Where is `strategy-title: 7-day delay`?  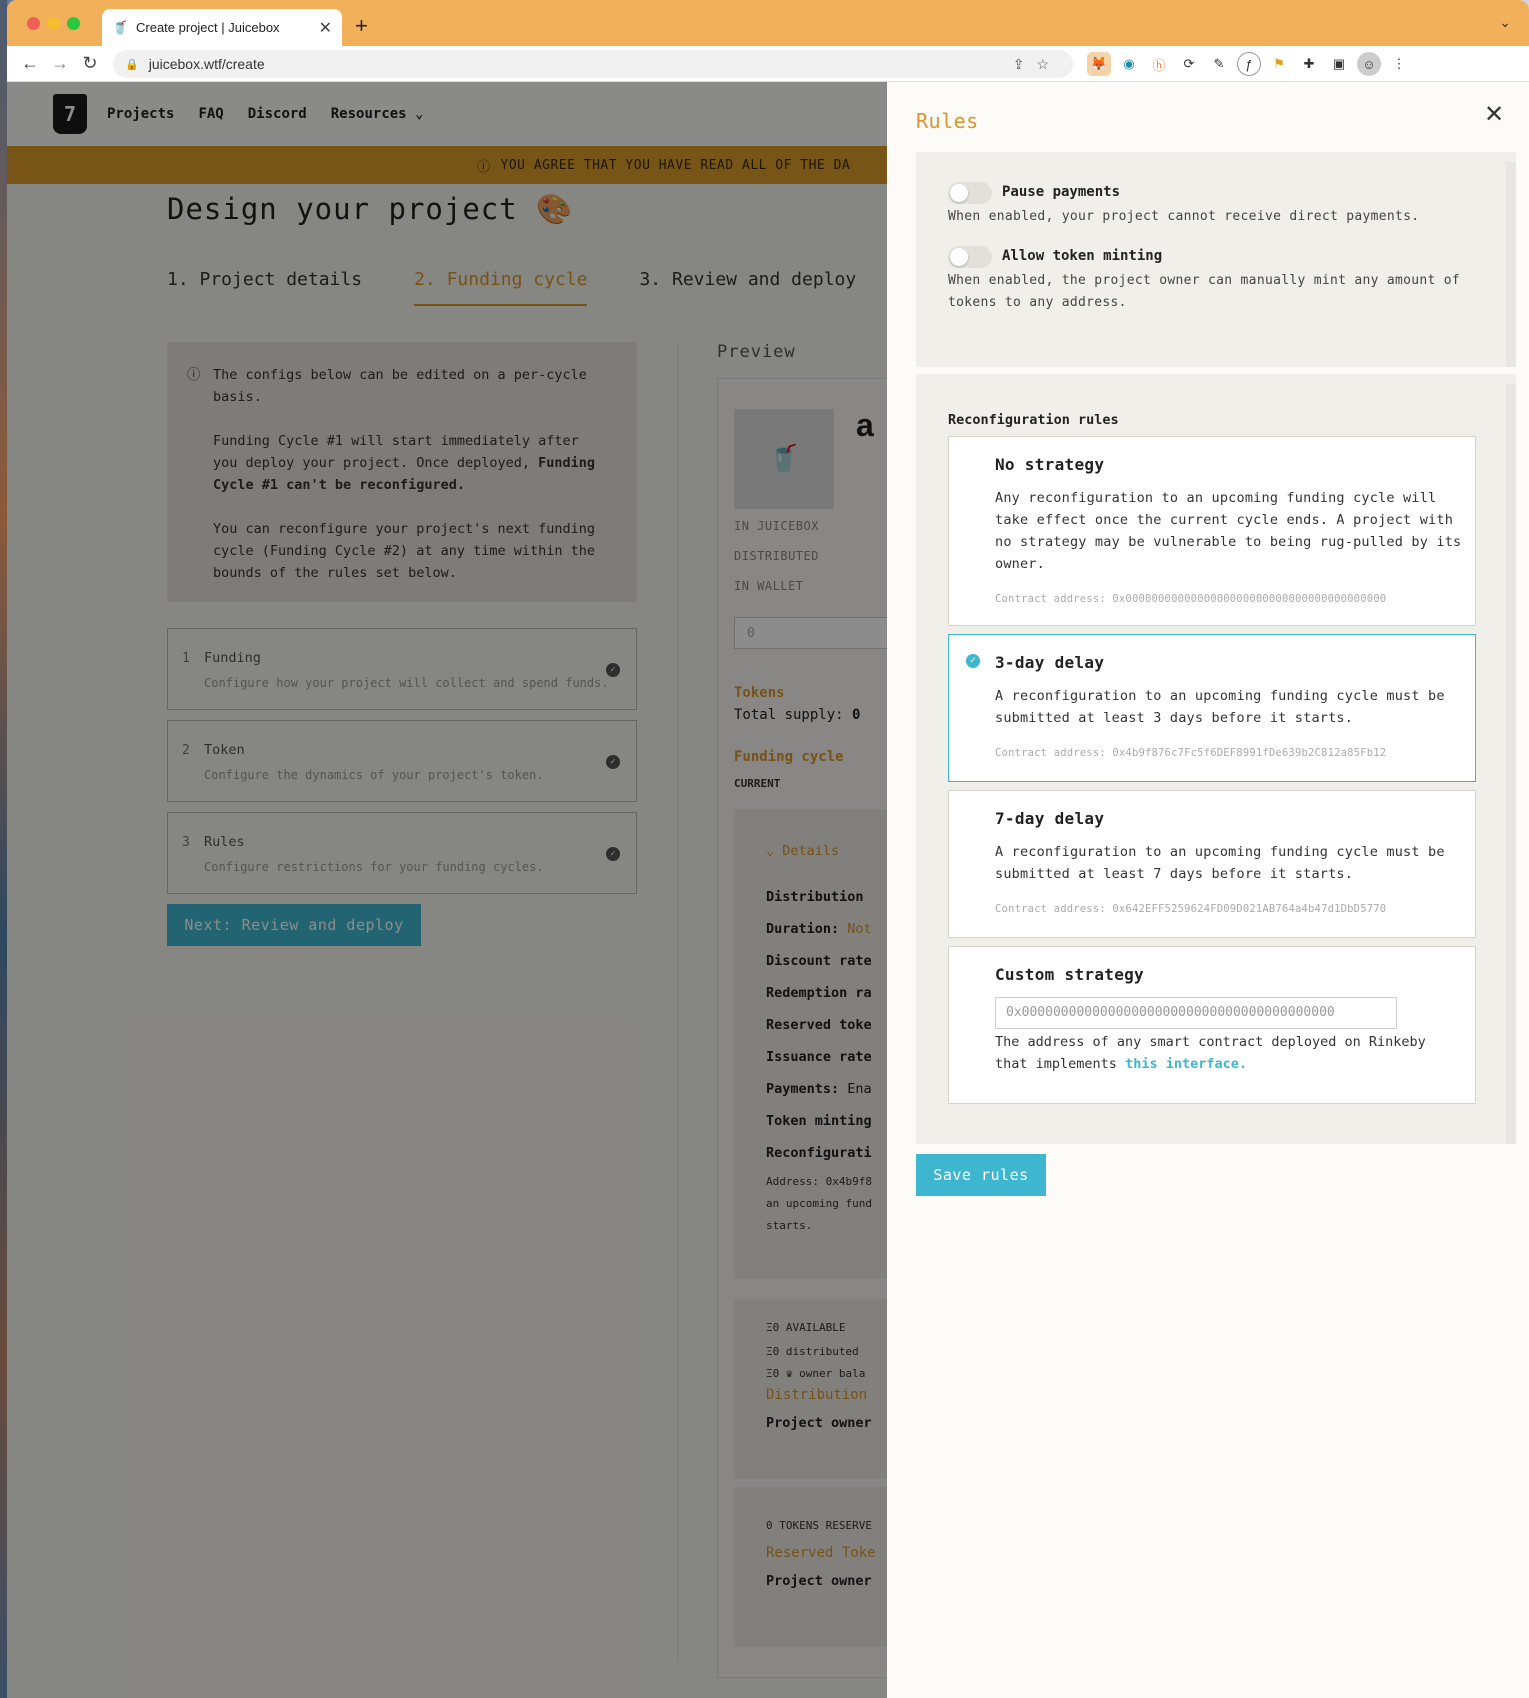 strategy-title: 7-day delay is located at coordinates (1050, 818).